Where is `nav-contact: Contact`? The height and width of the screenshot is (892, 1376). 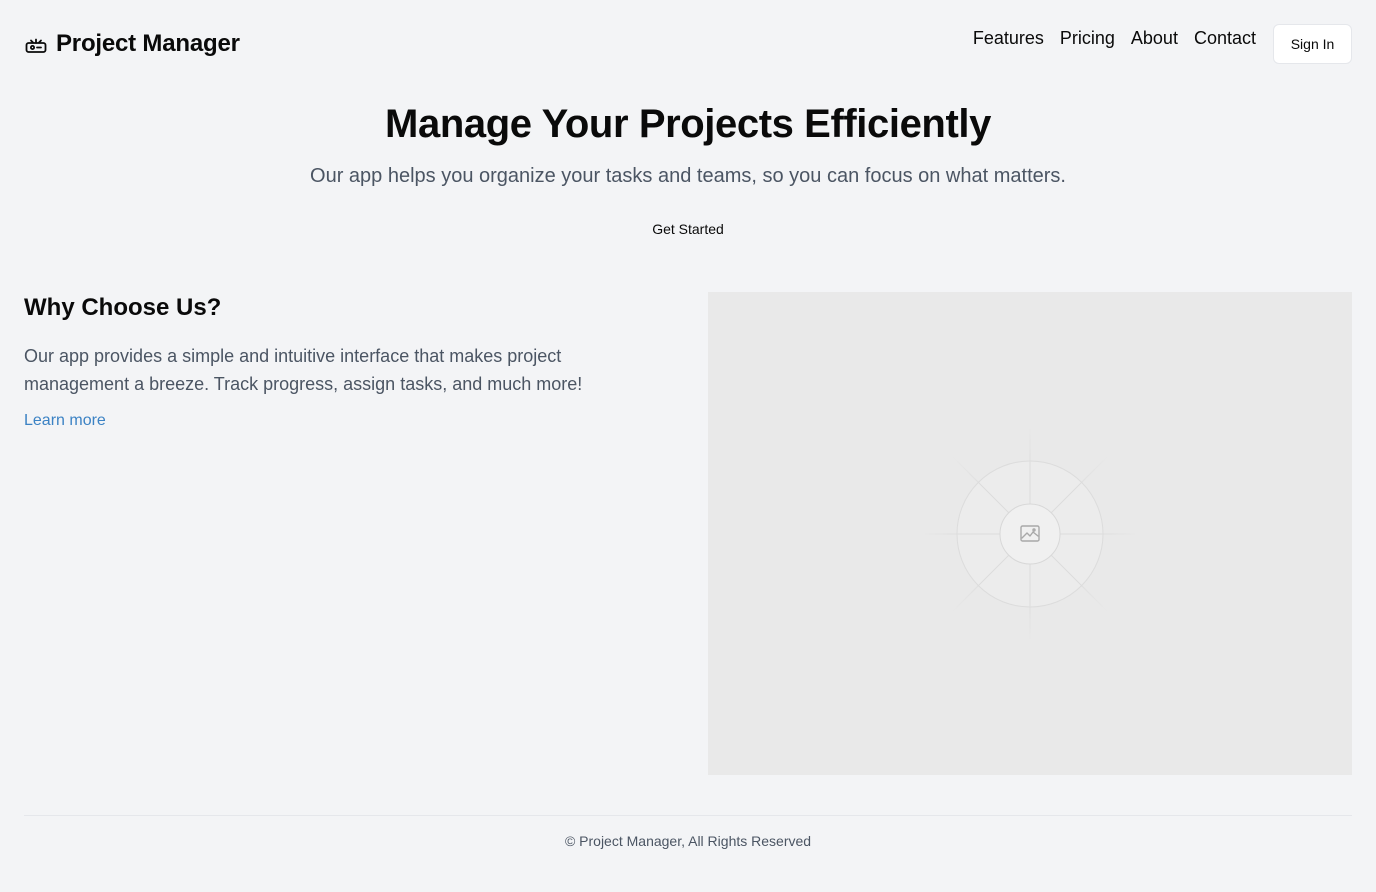 nav-contact: Contact is located at coordinates (1225, 38).